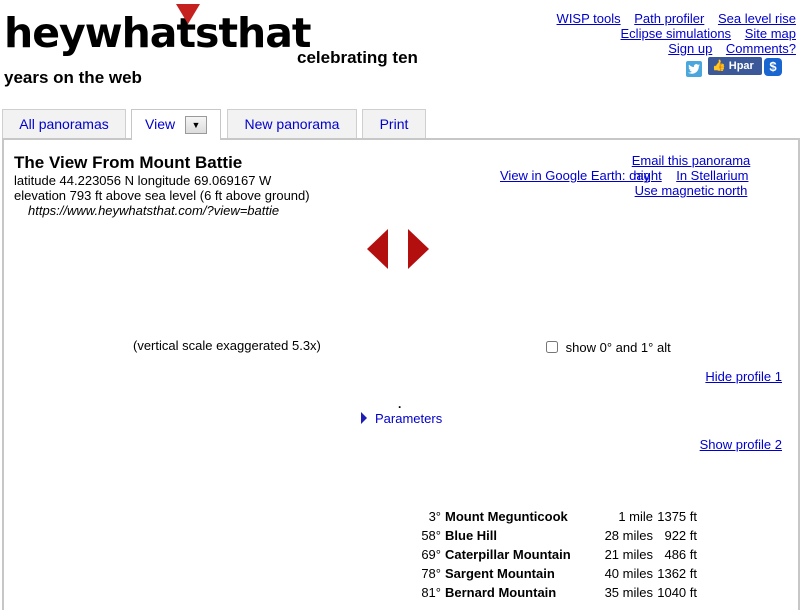 The height and width of the screenshot is (610, 800). What do you see at coordinates (628, 592) in the screenshot?
I see `peak-distance: 35 miles` at bounding box center [628, 592].